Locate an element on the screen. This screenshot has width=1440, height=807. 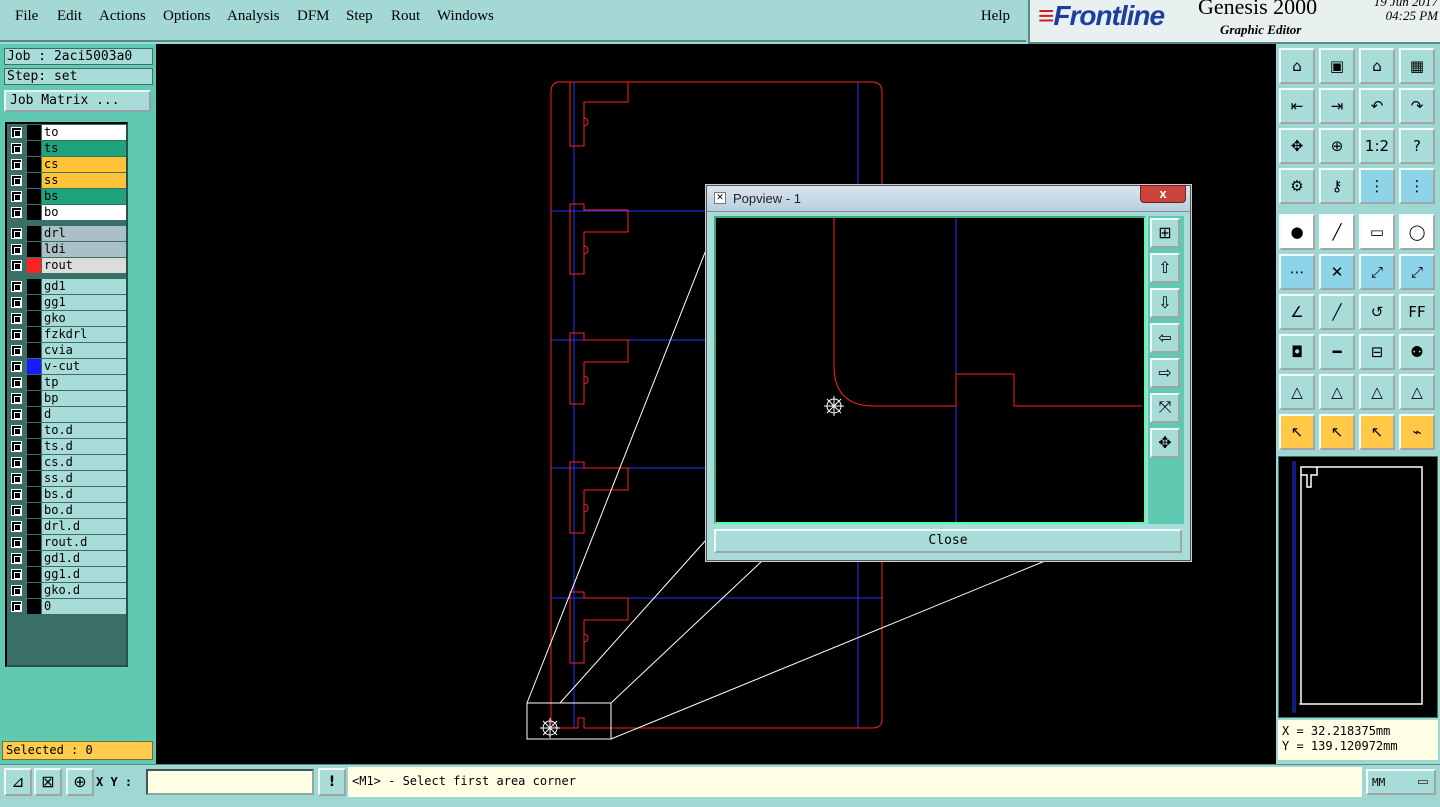
close-icon: x is located at coordinates (1163, 194).